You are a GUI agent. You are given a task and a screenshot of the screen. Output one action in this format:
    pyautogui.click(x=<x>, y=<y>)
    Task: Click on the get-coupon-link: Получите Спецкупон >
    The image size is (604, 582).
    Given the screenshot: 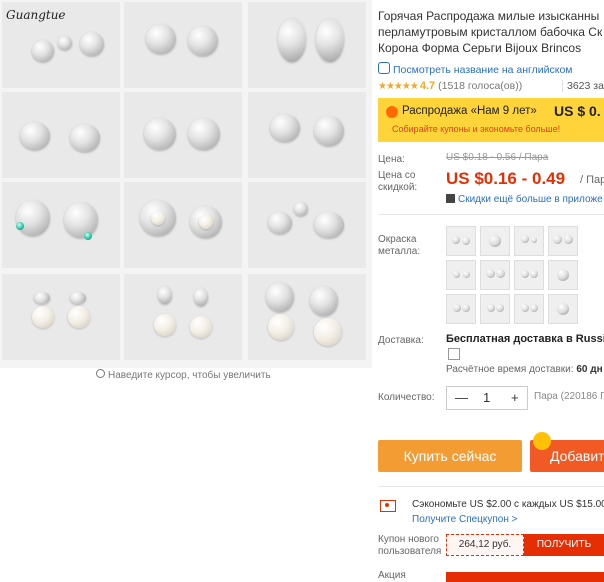 What is the action you would take?
    pyautogui.click(x=465, y=519)
    